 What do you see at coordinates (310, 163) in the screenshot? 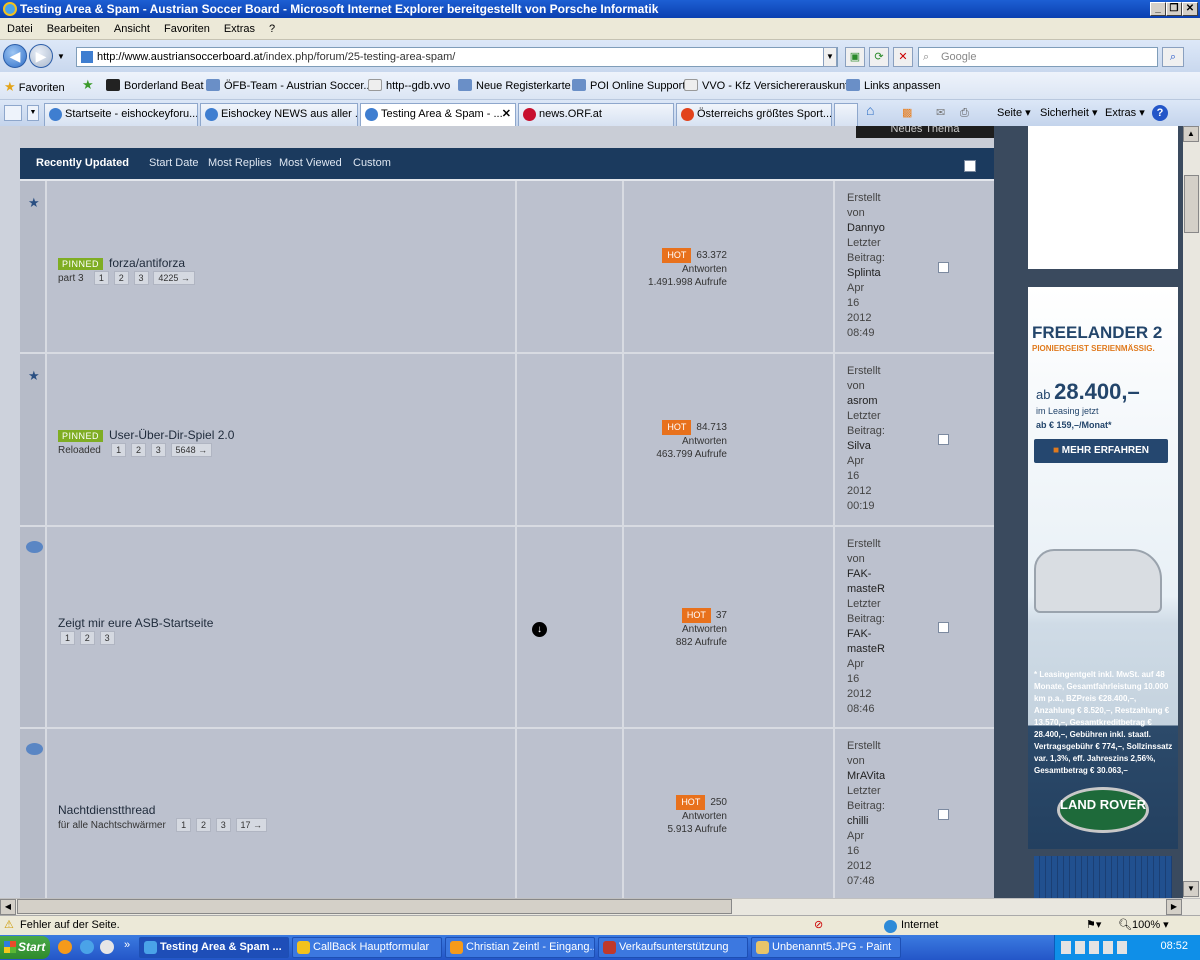
I see `filter-most-viewed: Most Viewed` at bounding box center [310, 163].